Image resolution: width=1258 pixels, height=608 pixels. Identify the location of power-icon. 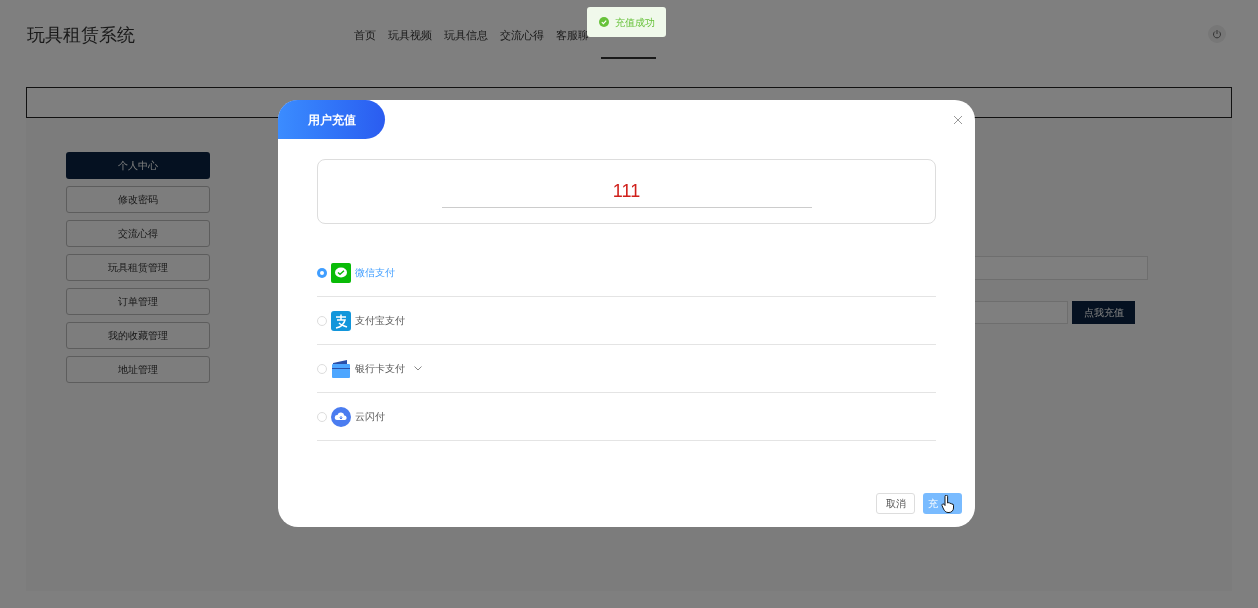
(1217, 34).